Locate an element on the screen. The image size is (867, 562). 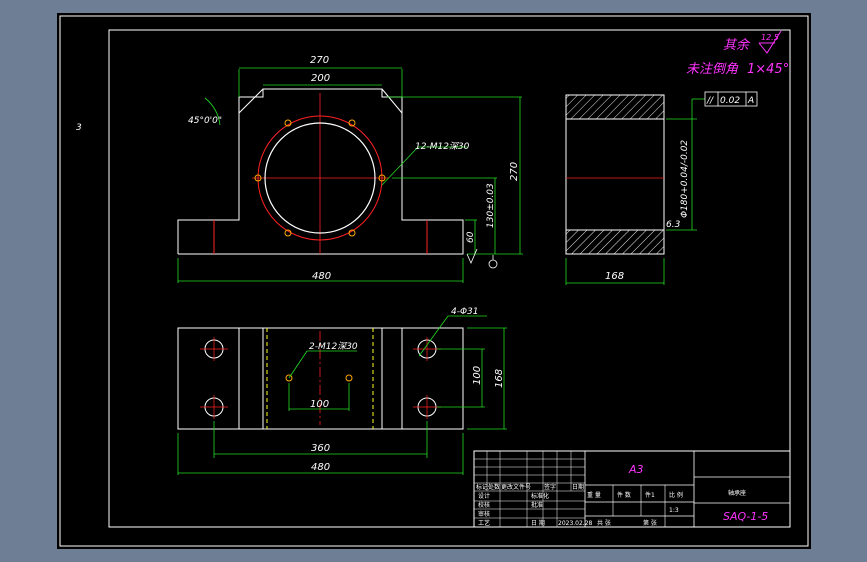
date-value: 2023.02.28 is located at coordinates (575, 523).